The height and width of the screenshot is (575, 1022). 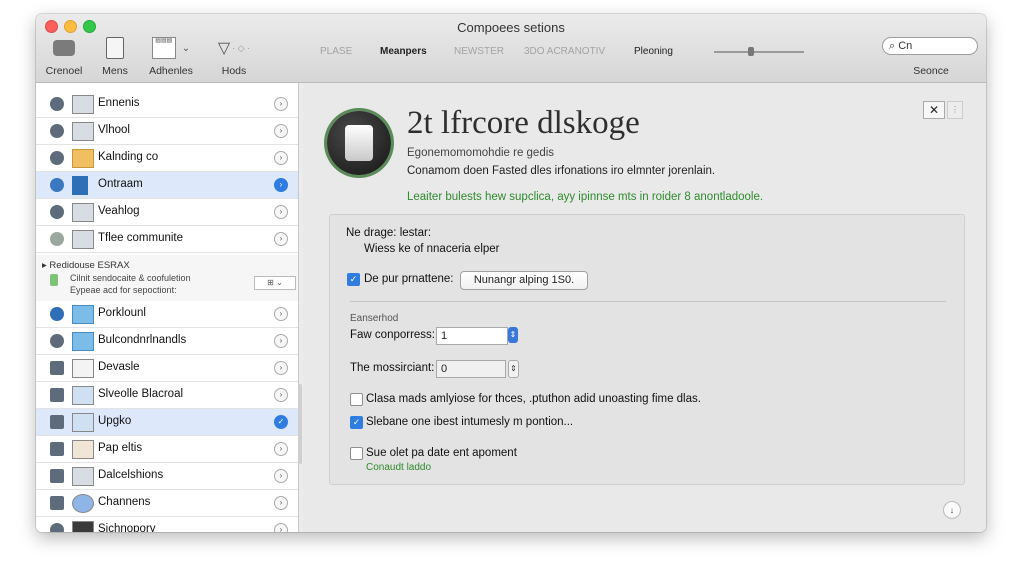 What do you see at coordinates (167, 314) in the screenshot?
I see `sidebar-item-porklounl: Porklounl ›` at bounding box center [167, 314].